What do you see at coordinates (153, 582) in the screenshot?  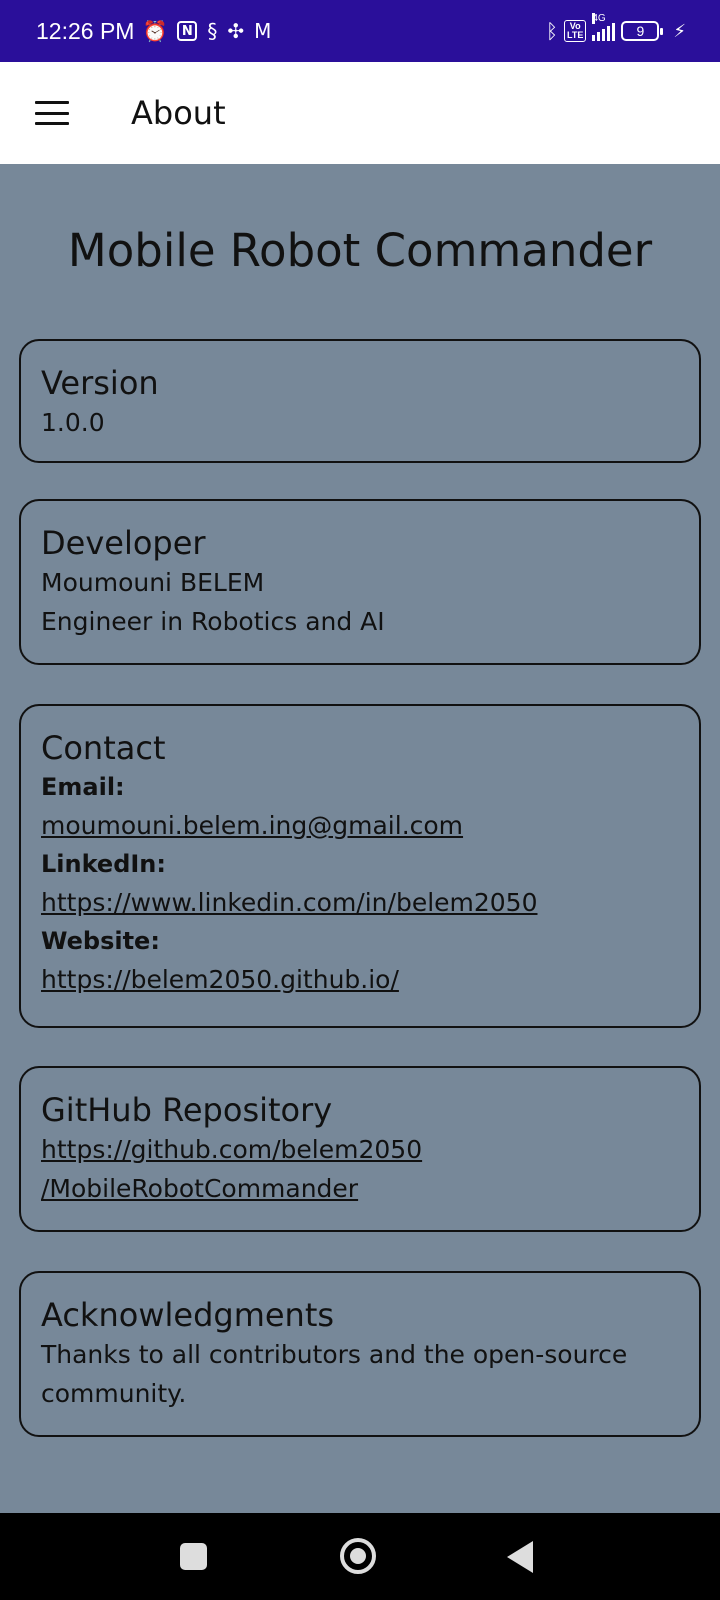 I see `developer-name: Moumouni BELEM` at bounding box center [153, 582].